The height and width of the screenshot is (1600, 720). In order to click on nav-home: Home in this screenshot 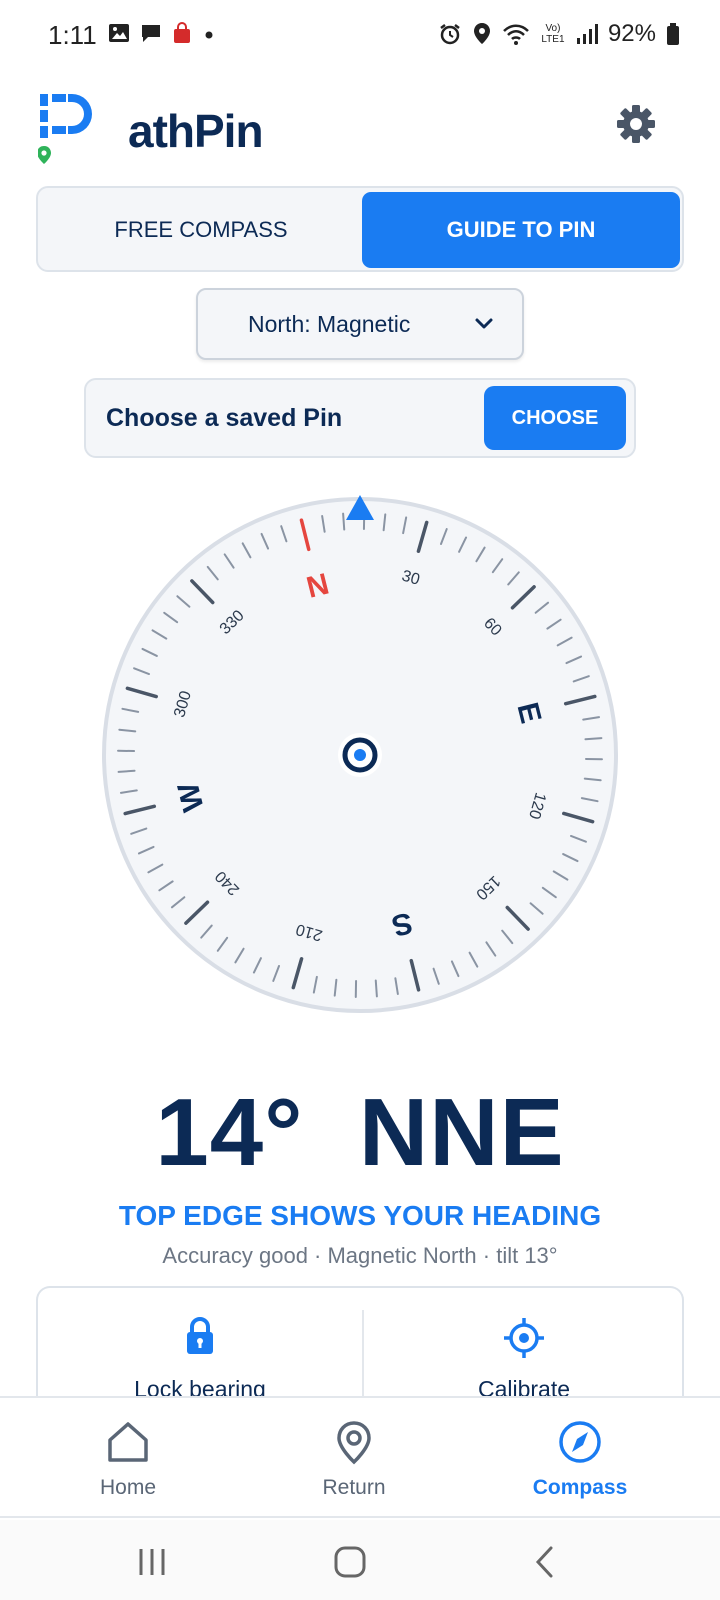, I will do `click(128, 1458)`.